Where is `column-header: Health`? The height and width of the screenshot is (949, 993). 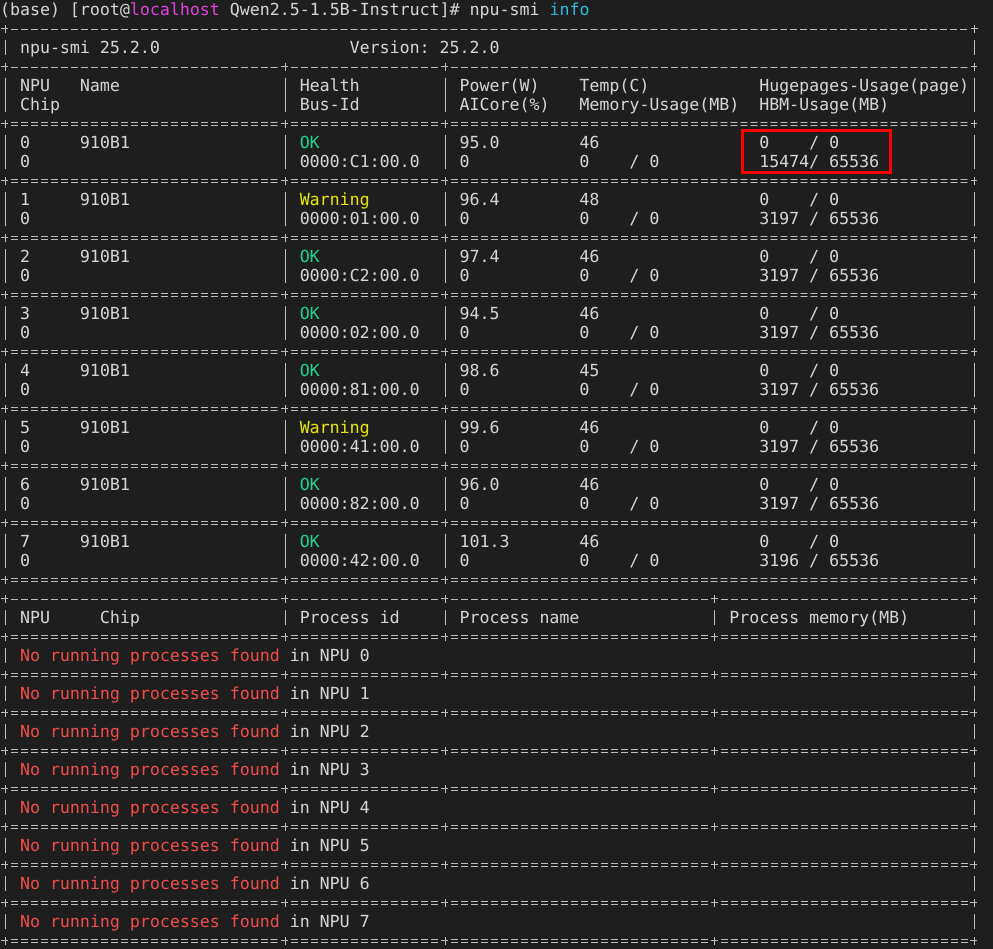 column-header: Health is located at coordinates (330, 85).